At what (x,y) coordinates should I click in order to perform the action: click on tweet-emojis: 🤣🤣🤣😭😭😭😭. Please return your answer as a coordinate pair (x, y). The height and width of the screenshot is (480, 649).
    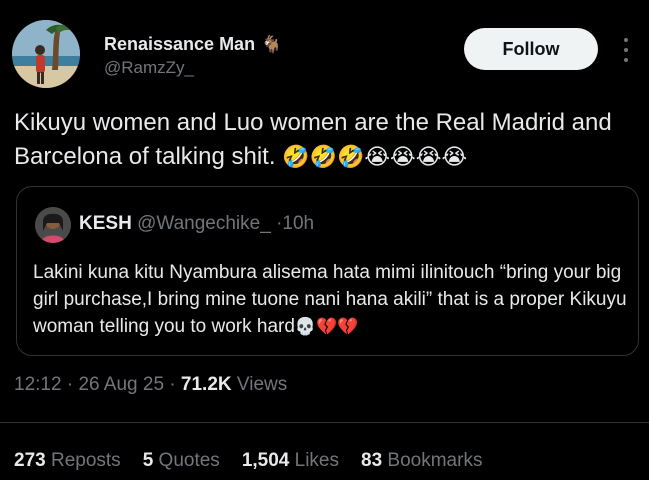
    Looking at the image, I should click on (375, 156).